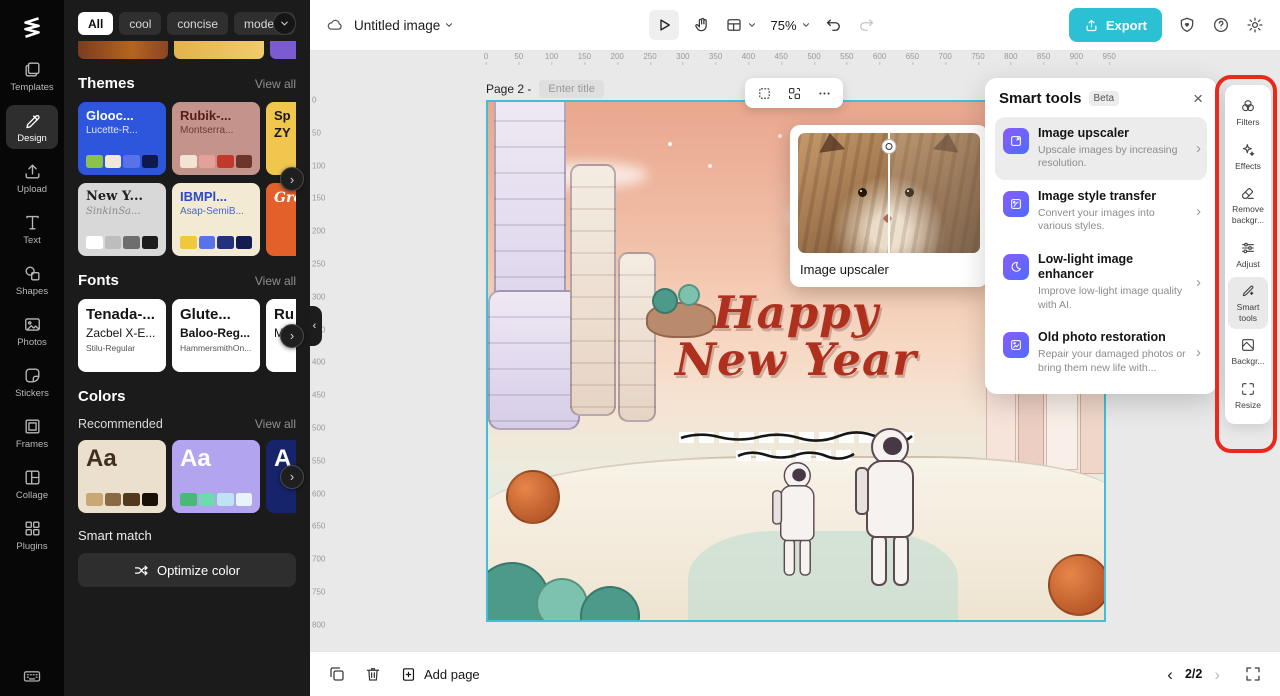 This screenshot has height=696, width=1280. What do you see at coordinates (670, 144) in the screenshot?
I see `illustration-stars` at bounding box center [670, 144].